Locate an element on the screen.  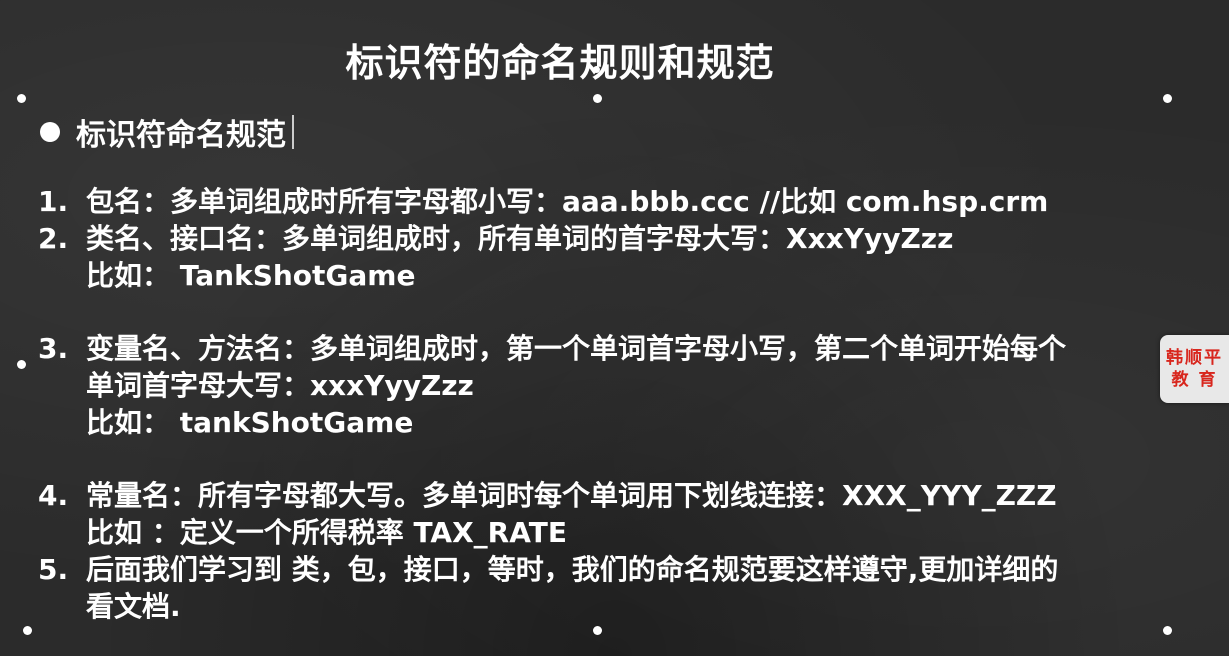
item-number: 3. is located at coordinates (53, 348).